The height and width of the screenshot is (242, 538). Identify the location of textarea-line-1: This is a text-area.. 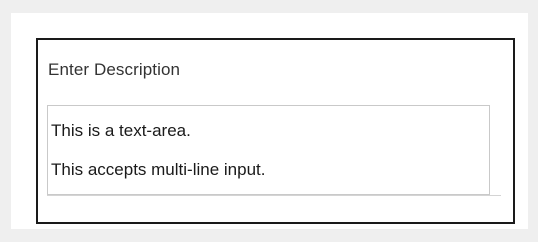
(121, 130).